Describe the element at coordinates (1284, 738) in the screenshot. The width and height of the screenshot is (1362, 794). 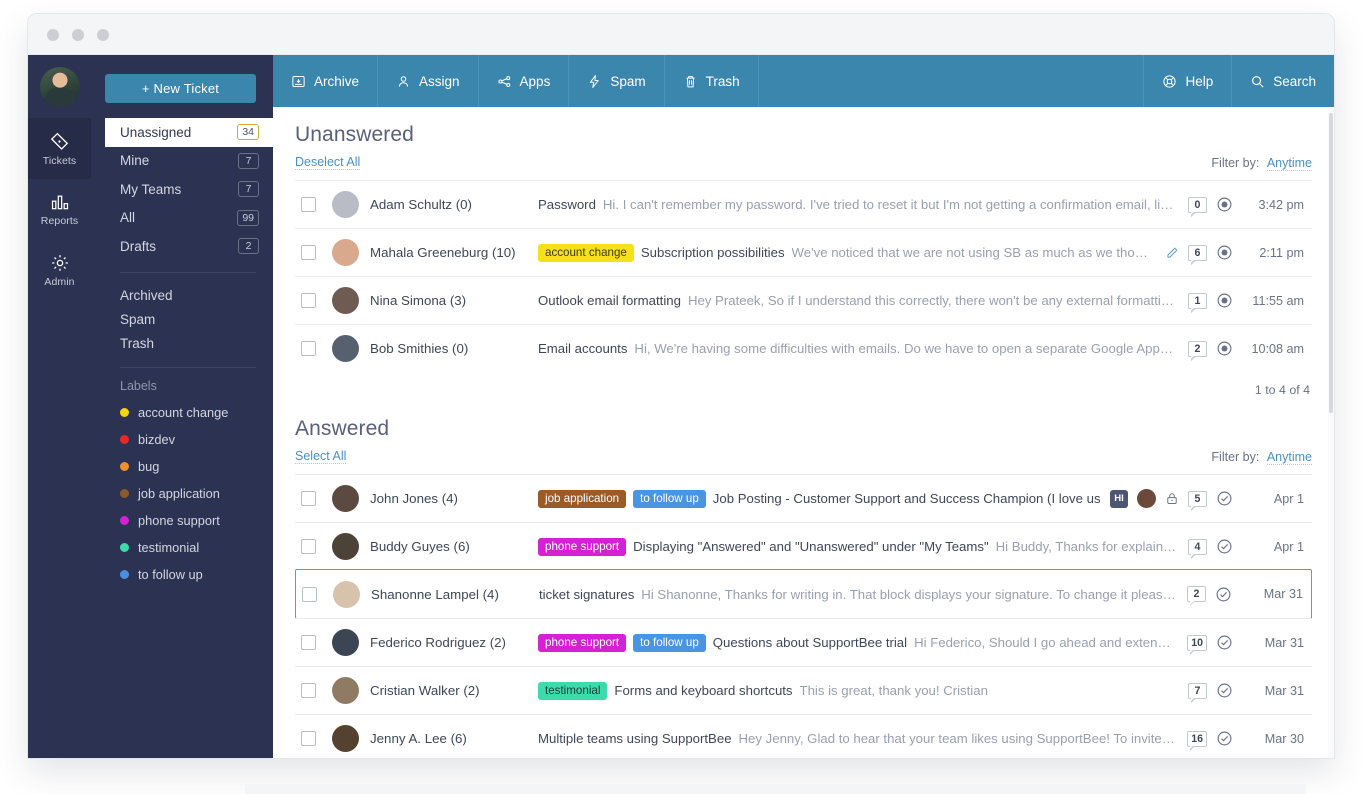
I see `row-time: Mar 30` at that location.